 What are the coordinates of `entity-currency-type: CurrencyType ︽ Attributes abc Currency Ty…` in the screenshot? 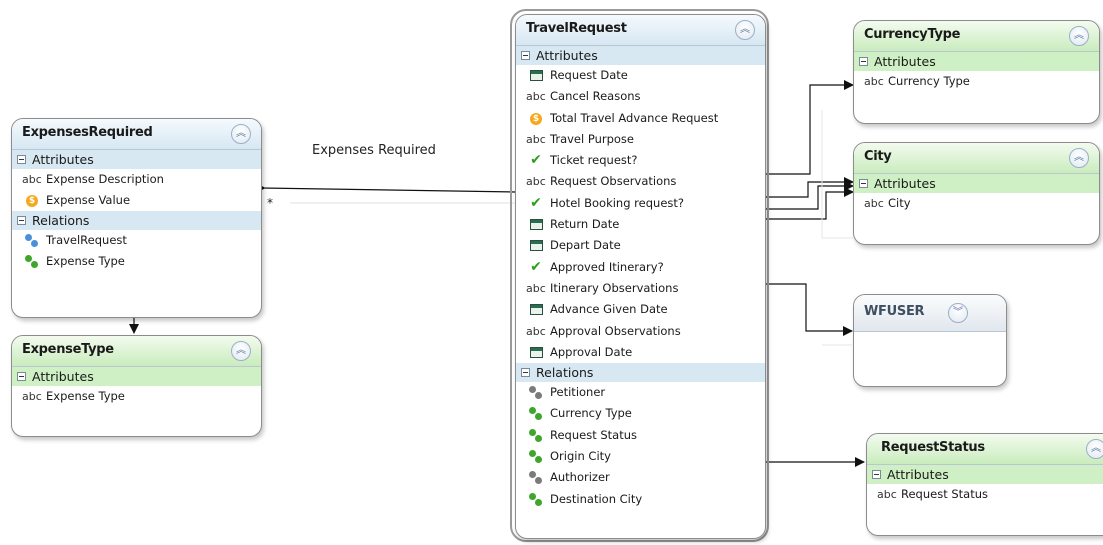 It's located at (976, 72).